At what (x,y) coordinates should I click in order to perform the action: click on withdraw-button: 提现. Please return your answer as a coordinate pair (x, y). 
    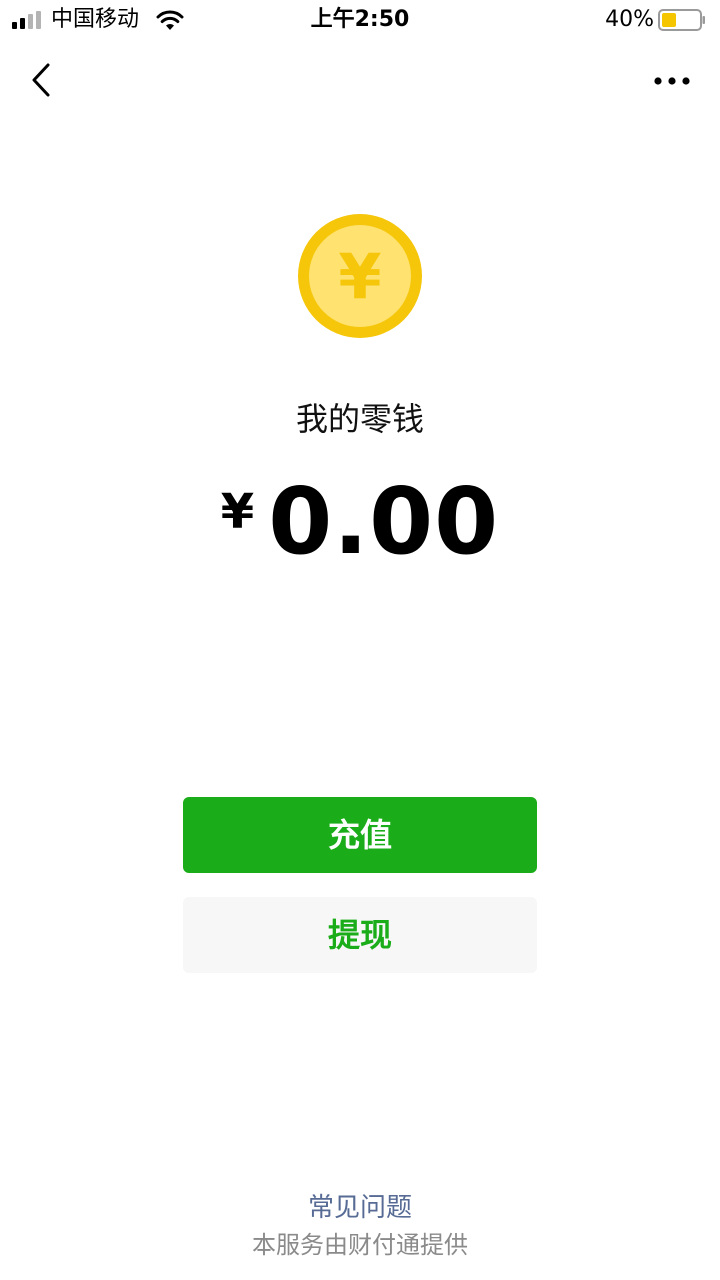
    Looking at the image, I should click on (360, 935).